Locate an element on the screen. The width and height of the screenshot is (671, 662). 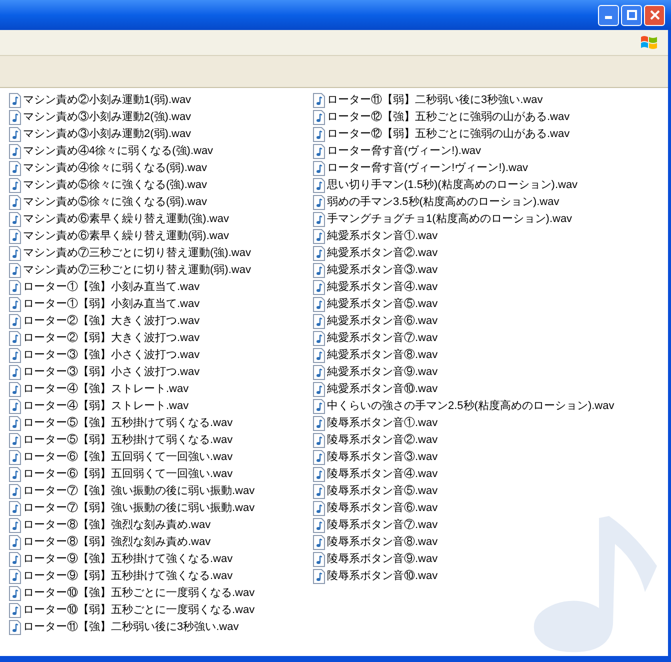
file-item: 陵辱系ボタン音①.wav is located at coordinates (375, 423).